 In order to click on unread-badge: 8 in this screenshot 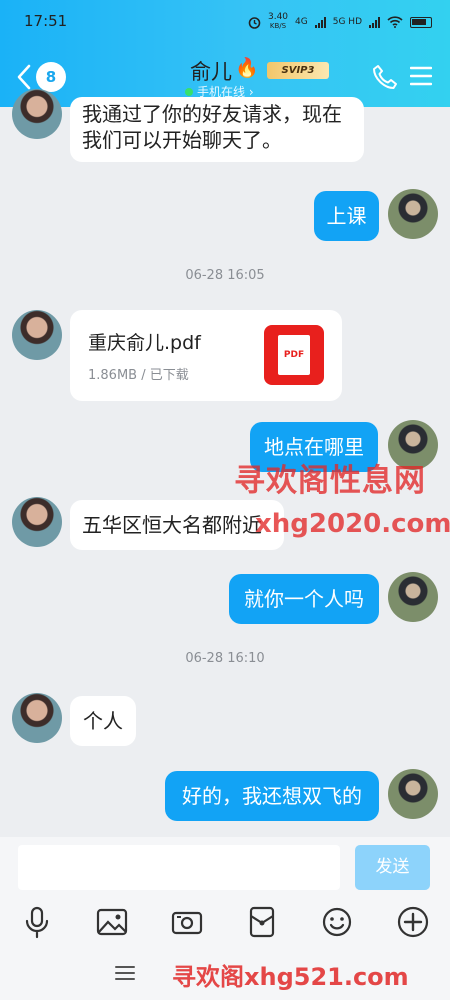, I will do `click(51, 77)`.